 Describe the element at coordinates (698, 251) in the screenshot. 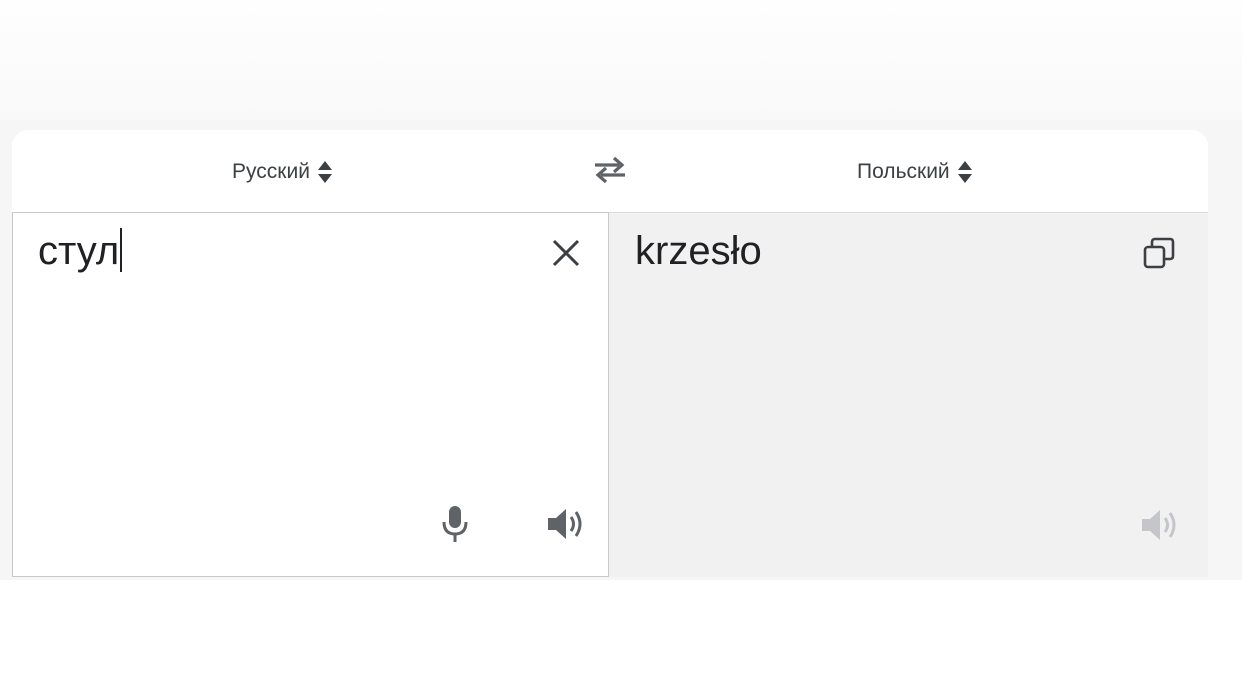

I see `translation-text: krzesło` at that location.